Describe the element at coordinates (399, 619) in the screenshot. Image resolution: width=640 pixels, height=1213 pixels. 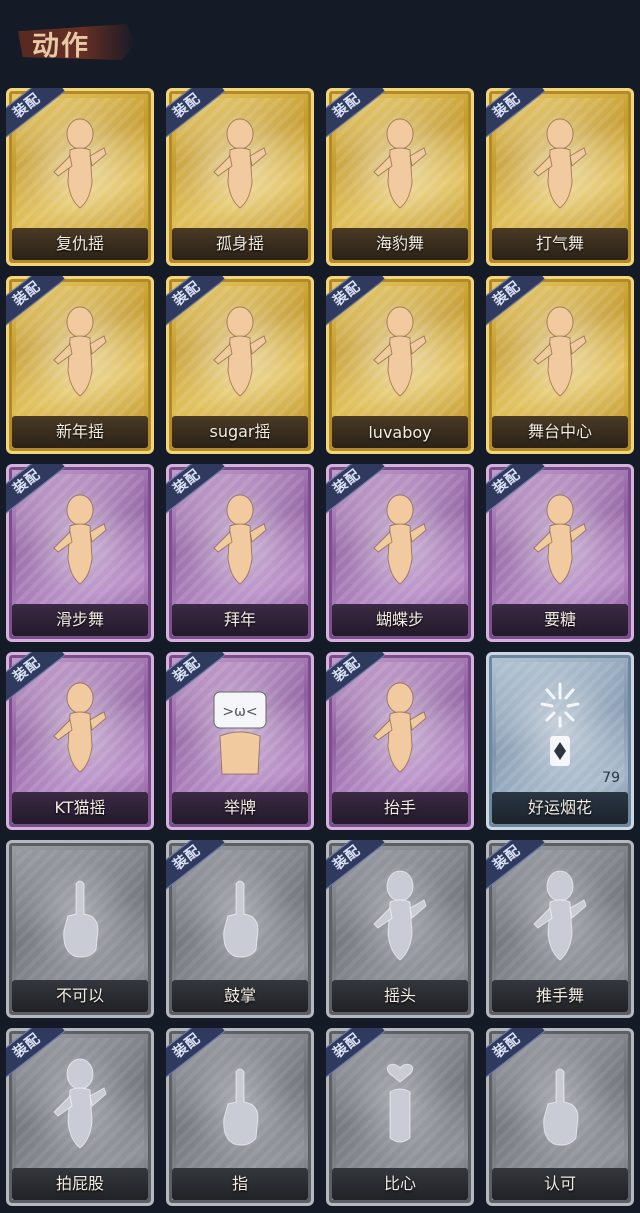
I see `card-label: 蝴蝶步` at that location.